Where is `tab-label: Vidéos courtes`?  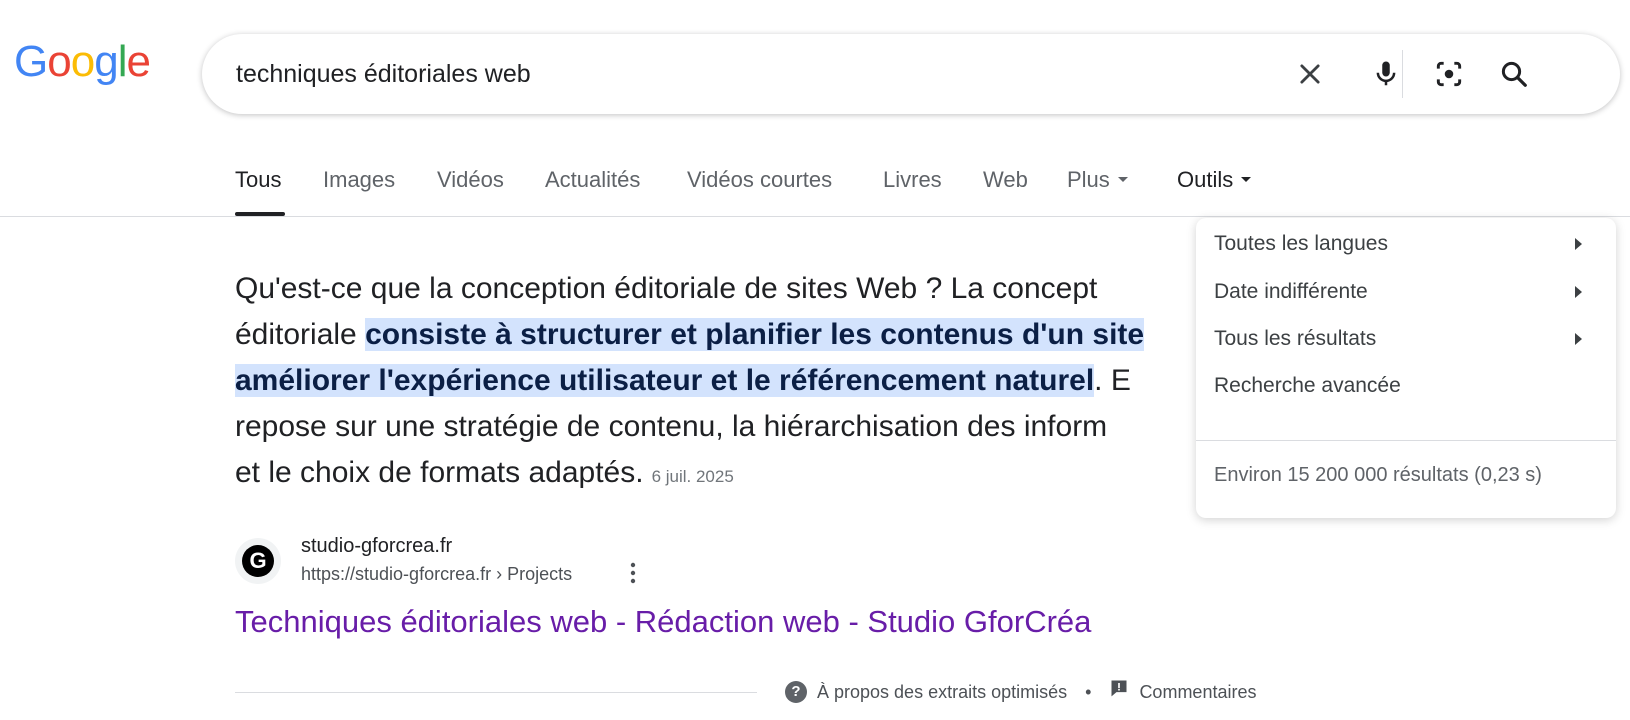
tab-label: Vidéos courtes is located at coordinates (760, 179).